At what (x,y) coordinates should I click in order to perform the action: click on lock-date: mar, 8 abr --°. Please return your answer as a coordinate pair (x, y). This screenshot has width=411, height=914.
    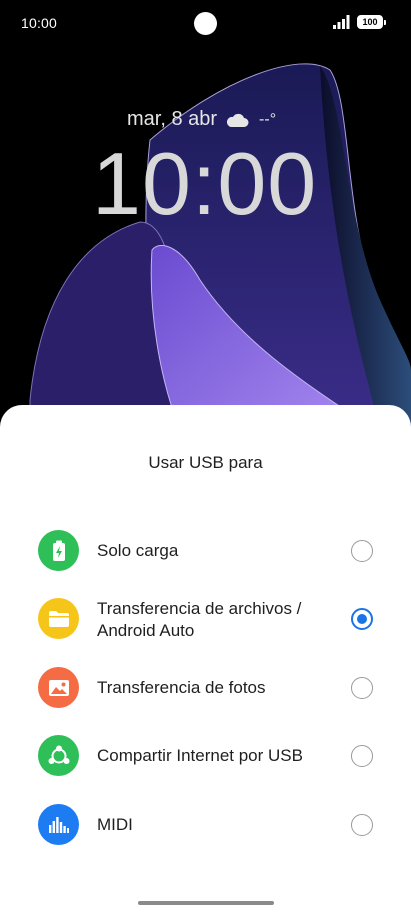
    Looking at the image, I should click on (201, 119).